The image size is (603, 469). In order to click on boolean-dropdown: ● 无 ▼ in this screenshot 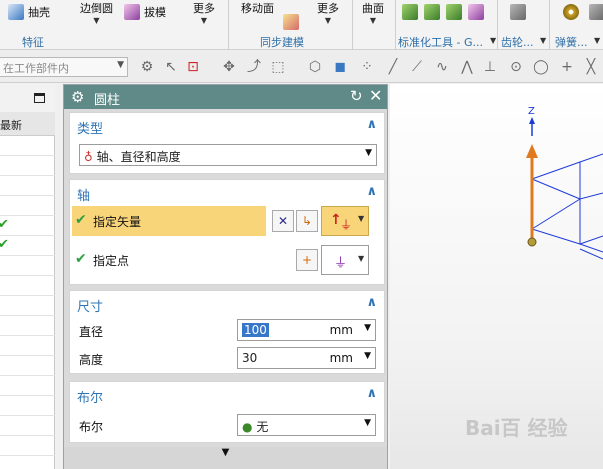, I will do `click(306, 425)`.